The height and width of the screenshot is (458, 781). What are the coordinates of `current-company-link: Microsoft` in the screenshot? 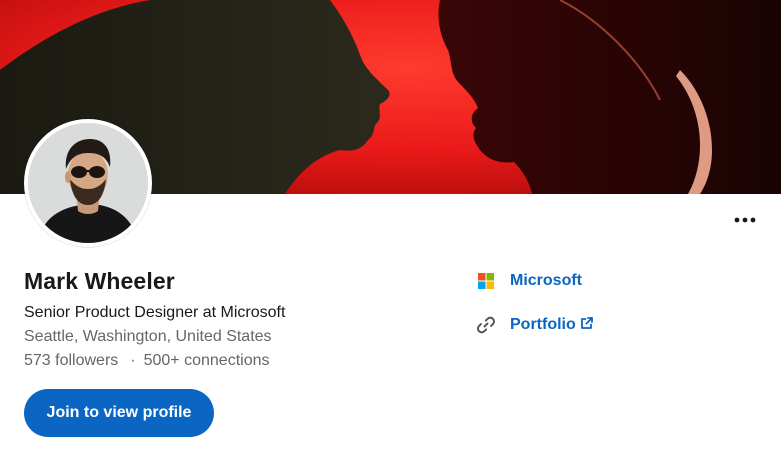 It's located at (529, 281).